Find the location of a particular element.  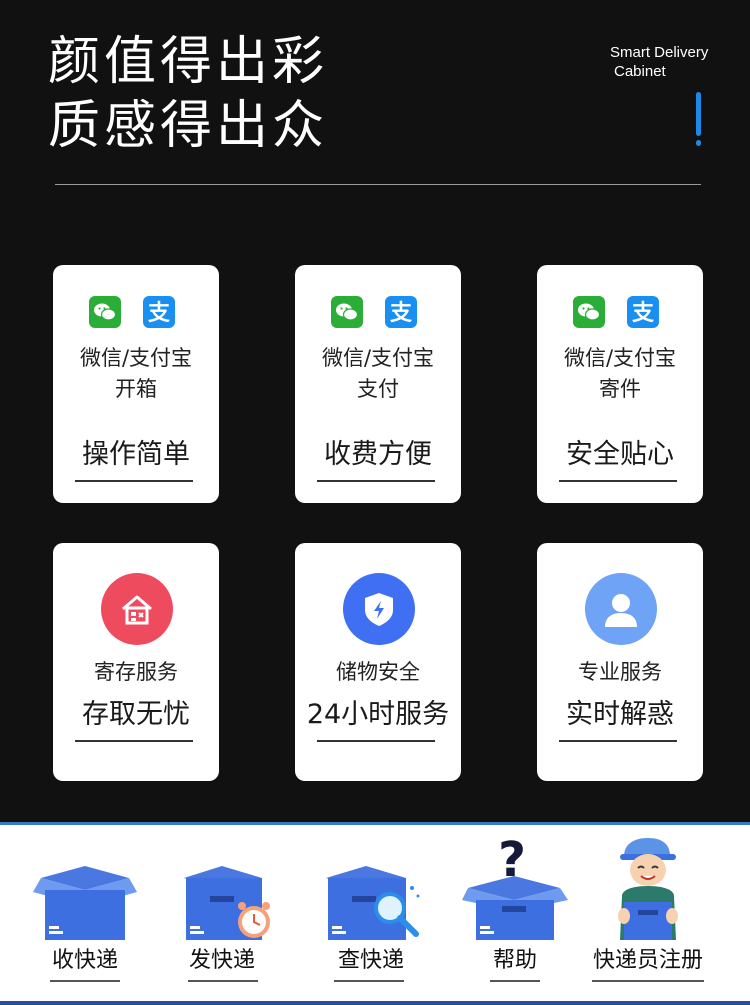

card-title: 实时解惑 is located at coordinates (620, 714).